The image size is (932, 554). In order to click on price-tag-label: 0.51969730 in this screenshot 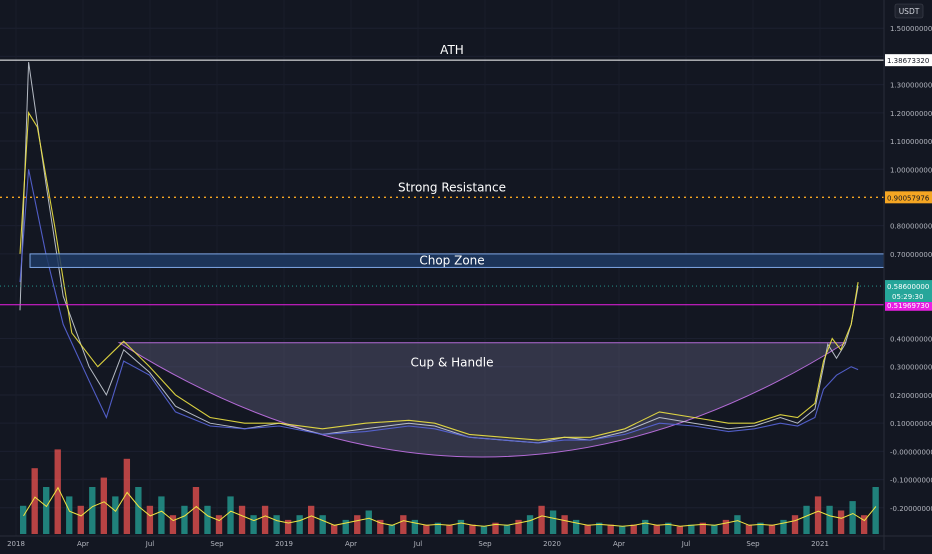, I will do `click(908, 306)`.